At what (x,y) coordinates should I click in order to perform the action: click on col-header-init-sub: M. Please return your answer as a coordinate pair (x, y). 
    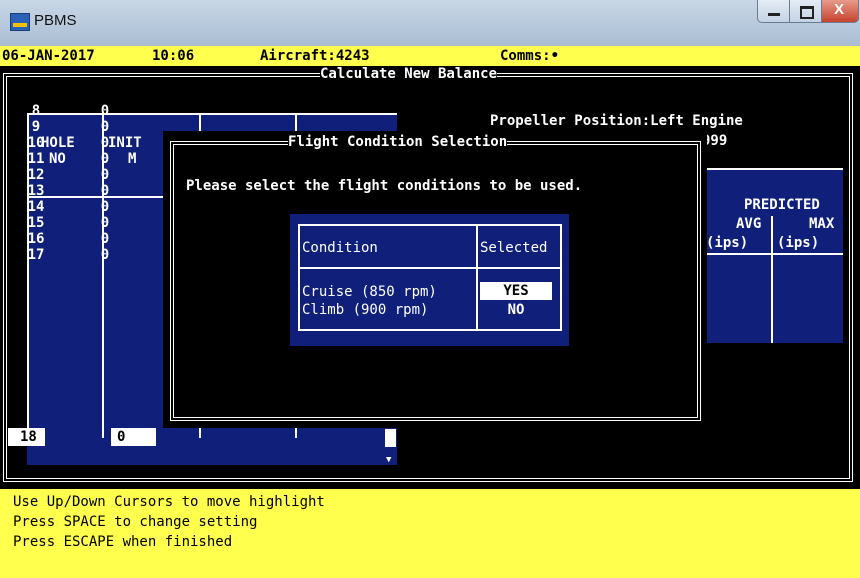
    Looking at the image, I should click on (132, 159).